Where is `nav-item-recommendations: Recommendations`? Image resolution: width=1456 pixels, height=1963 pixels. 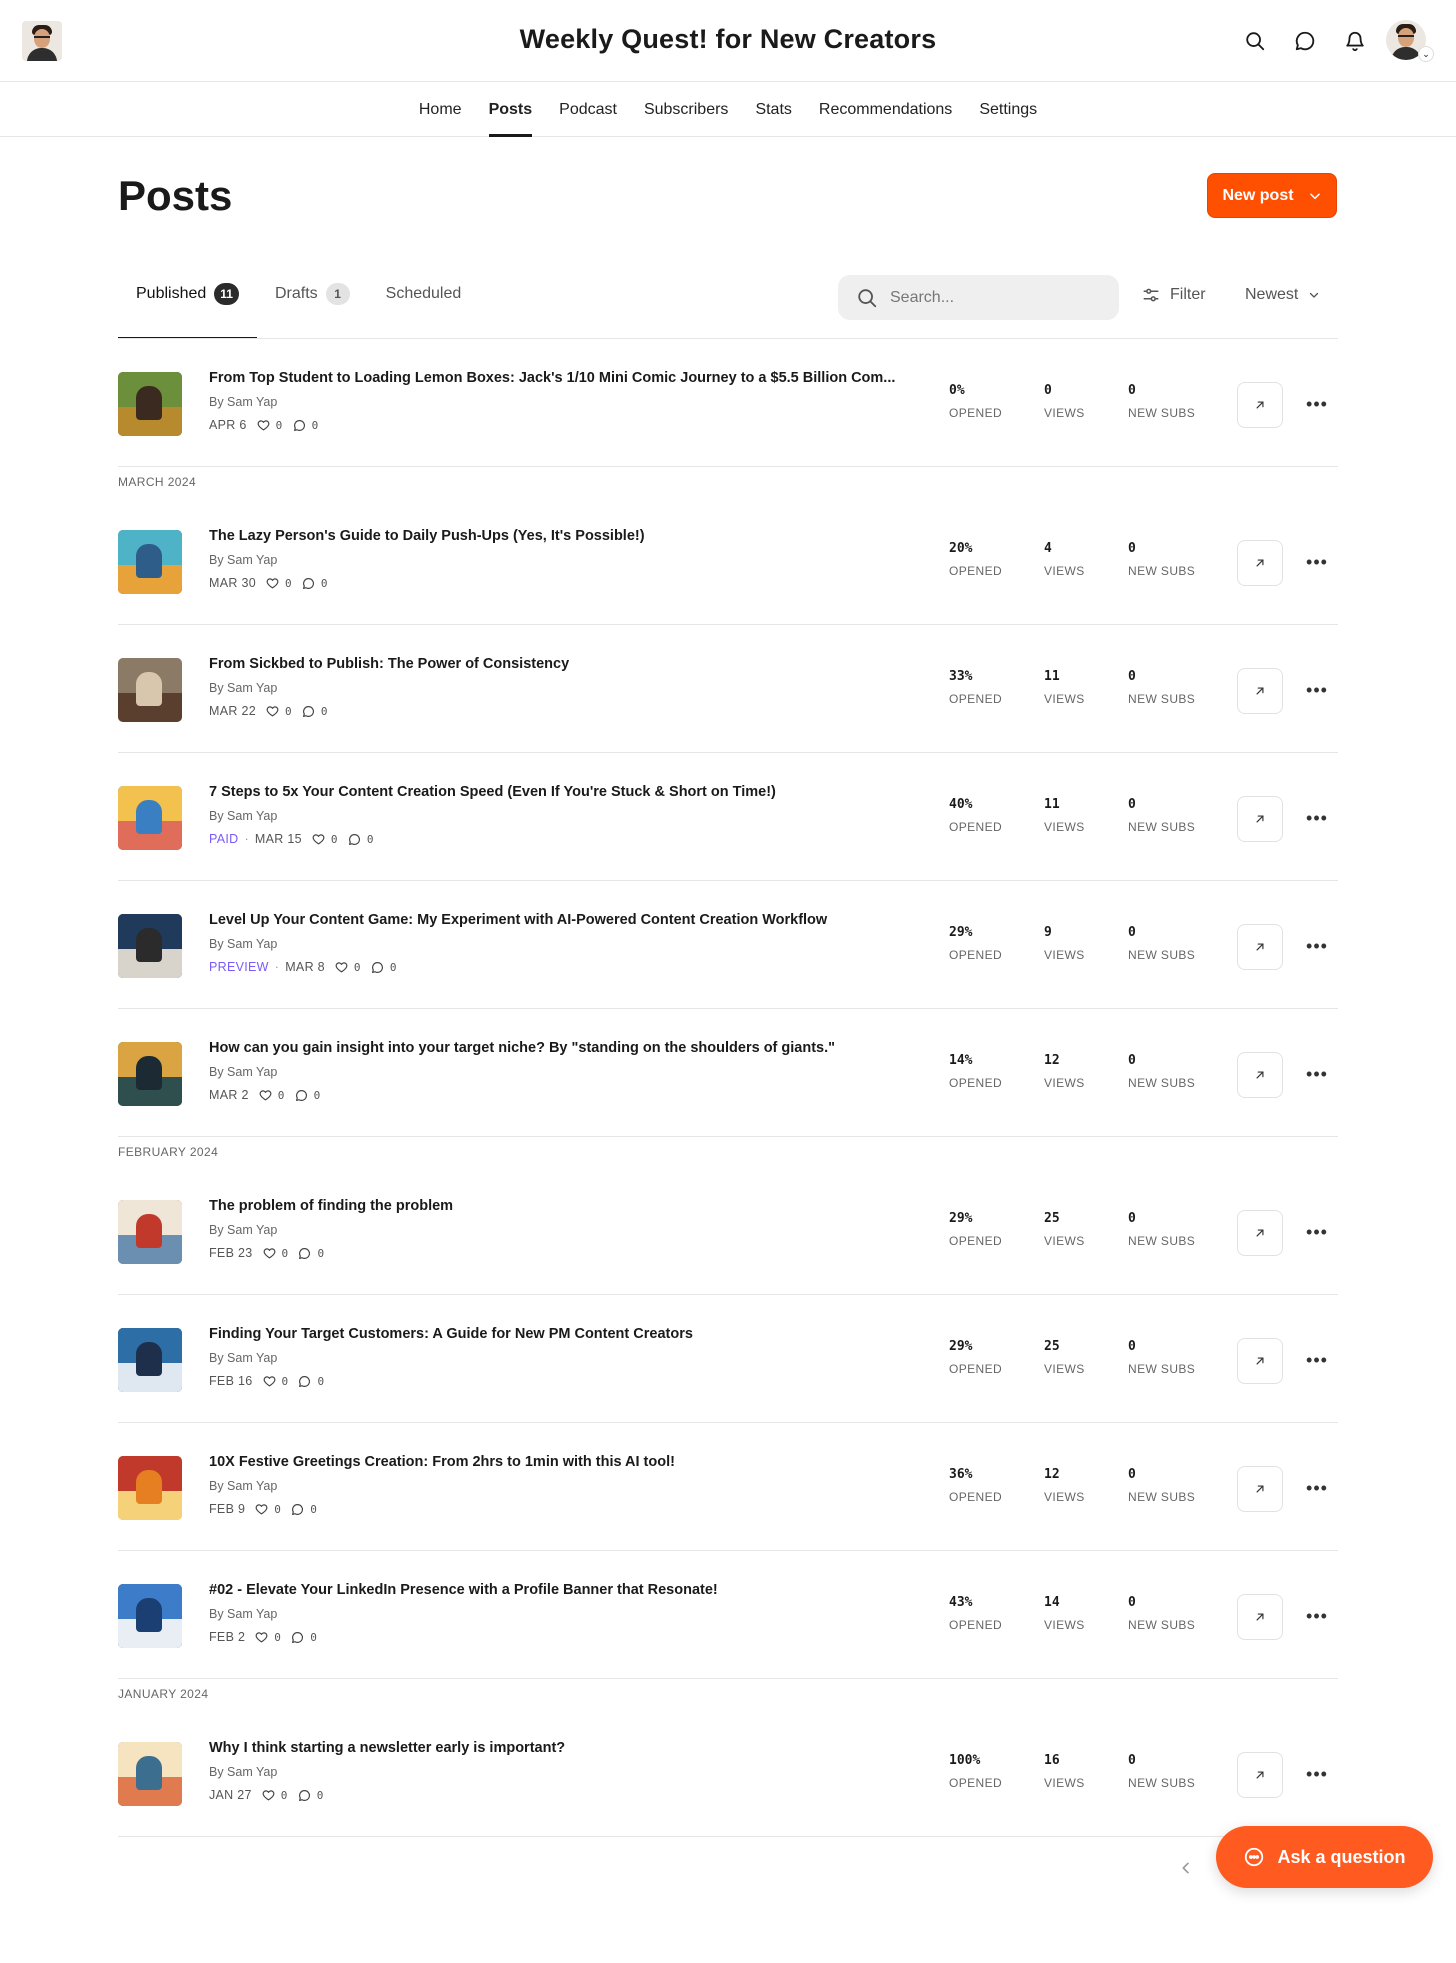
nav-item-recommendations: Recommendations is located at coordinates (885, 109).